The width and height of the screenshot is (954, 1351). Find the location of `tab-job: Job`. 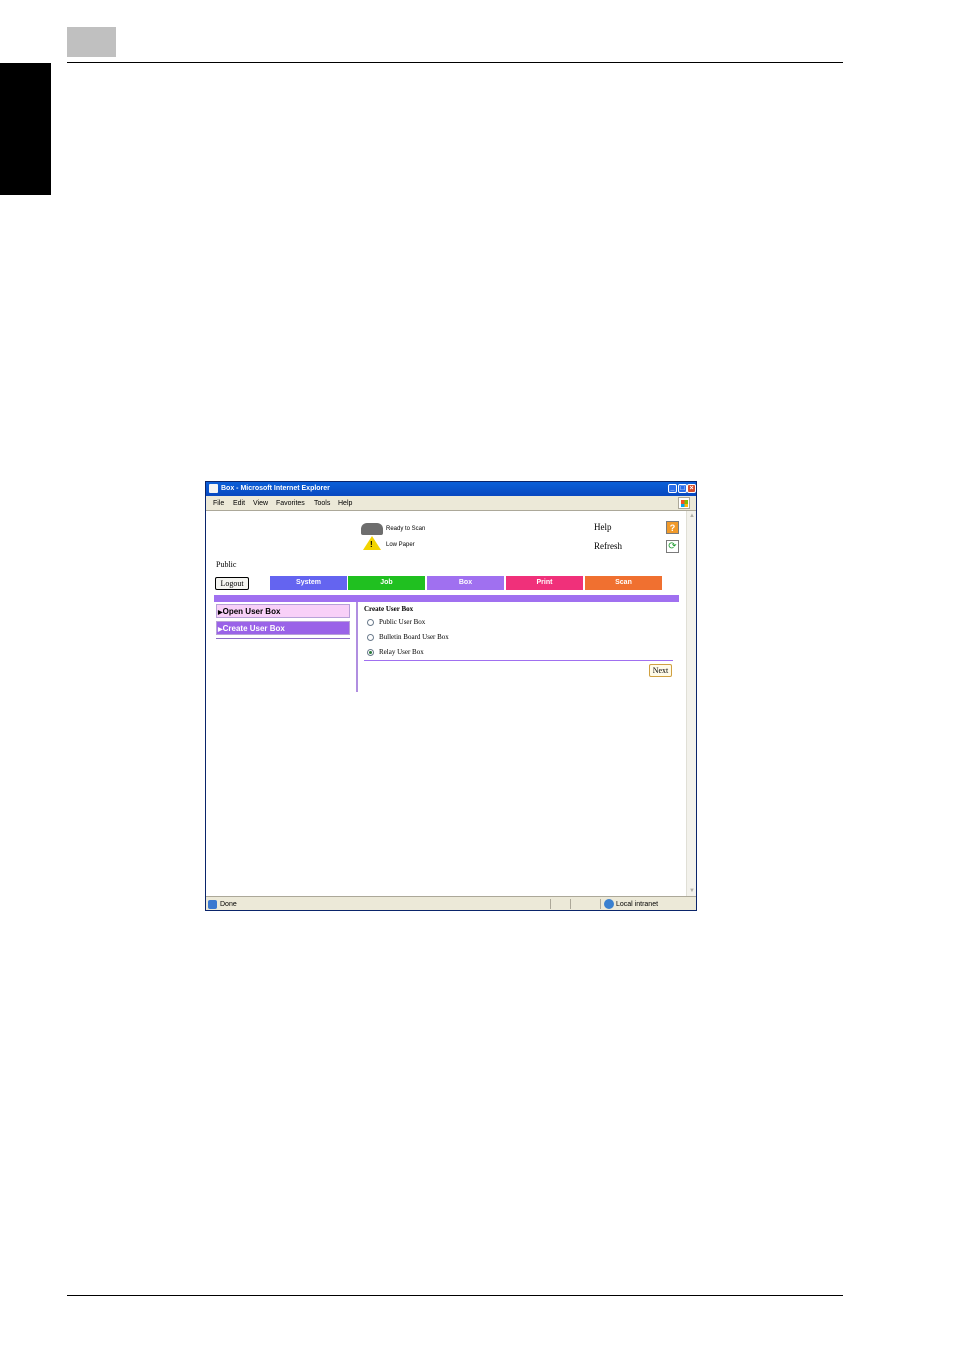

tab-job: Job is located at coordinates (386, 583).